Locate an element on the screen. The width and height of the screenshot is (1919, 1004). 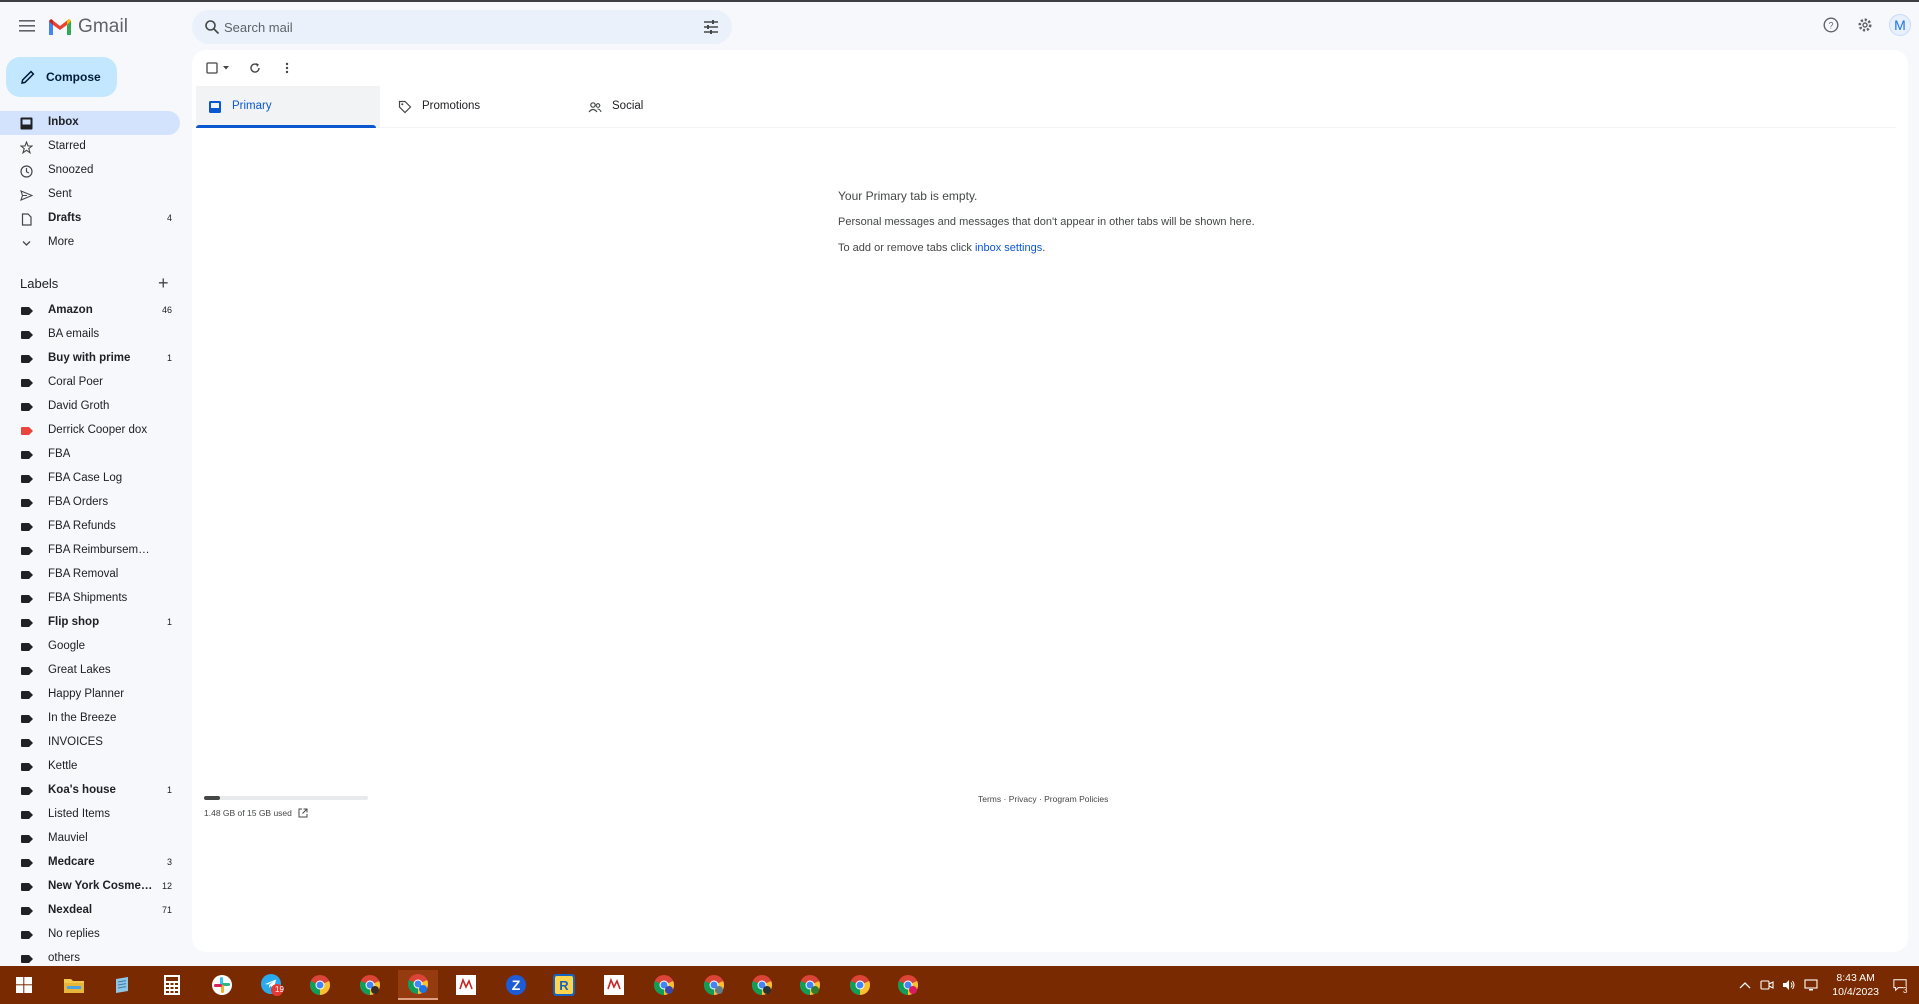
program-policies-link: Program Policies is located at coordinates (1076, 799).